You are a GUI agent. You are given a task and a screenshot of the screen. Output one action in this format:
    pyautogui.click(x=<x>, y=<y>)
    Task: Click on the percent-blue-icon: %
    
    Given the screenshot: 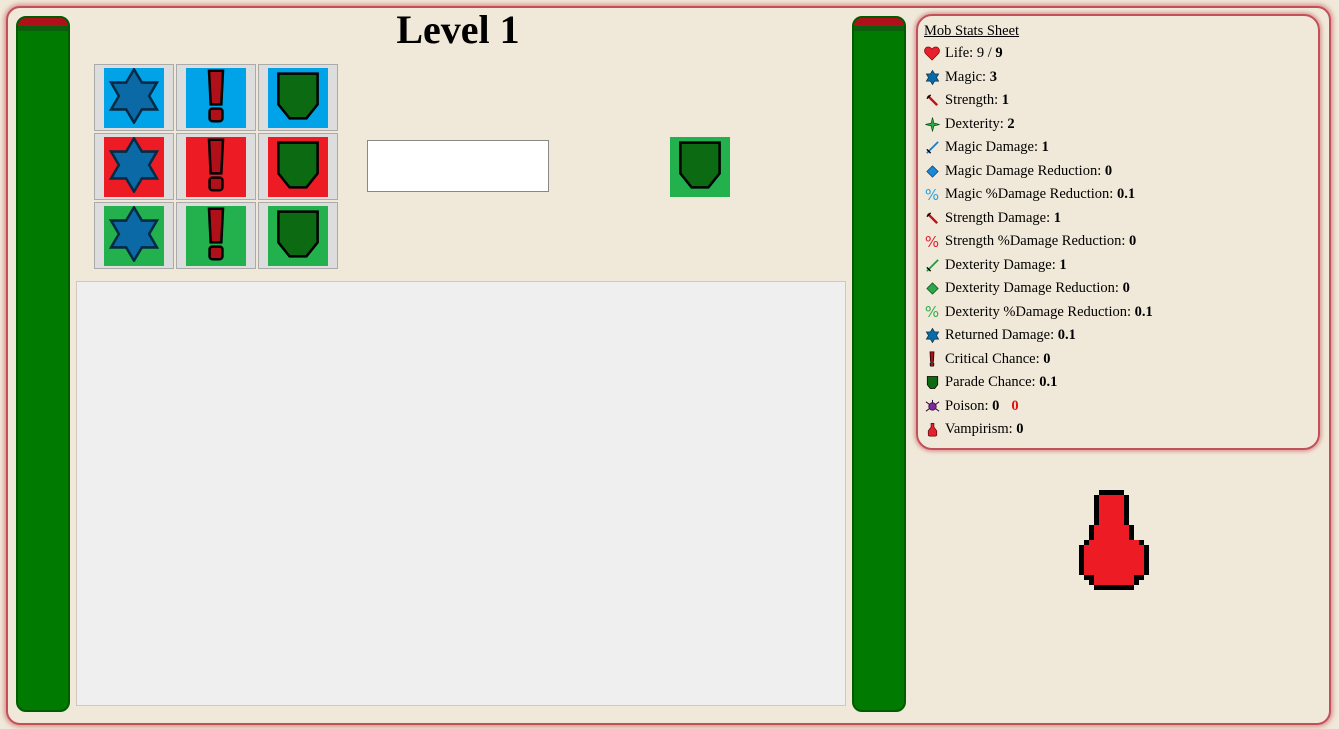 What is the action you would take?
    pyautogui.click(x=932, y=194)
    